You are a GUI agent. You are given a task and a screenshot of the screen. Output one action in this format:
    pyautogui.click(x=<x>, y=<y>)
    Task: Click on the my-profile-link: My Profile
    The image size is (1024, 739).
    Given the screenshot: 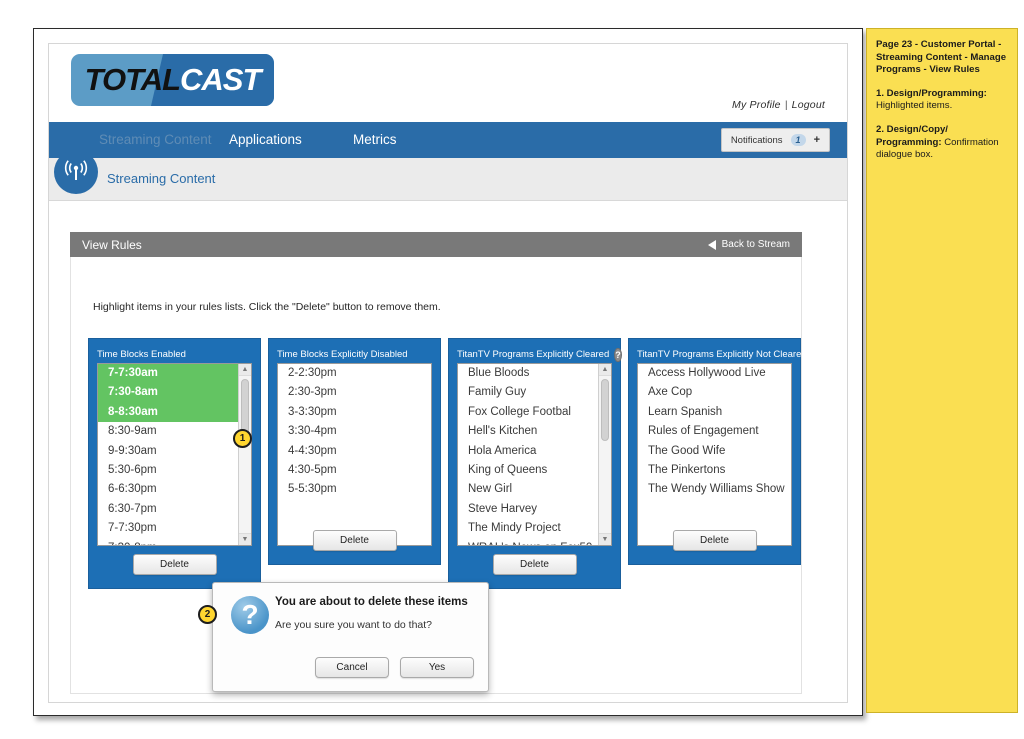 What is the action you would take?
    pyautogui.click(x=756, y=105)
    